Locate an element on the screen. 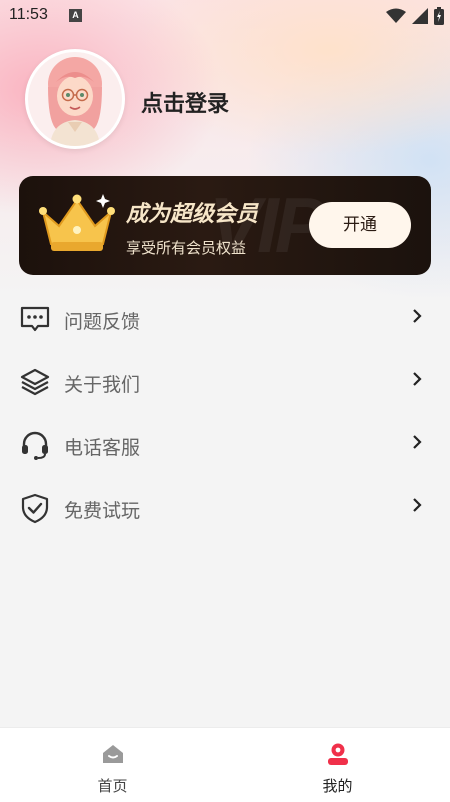  app-notification-icon: A is located at coordinates (75, 15).